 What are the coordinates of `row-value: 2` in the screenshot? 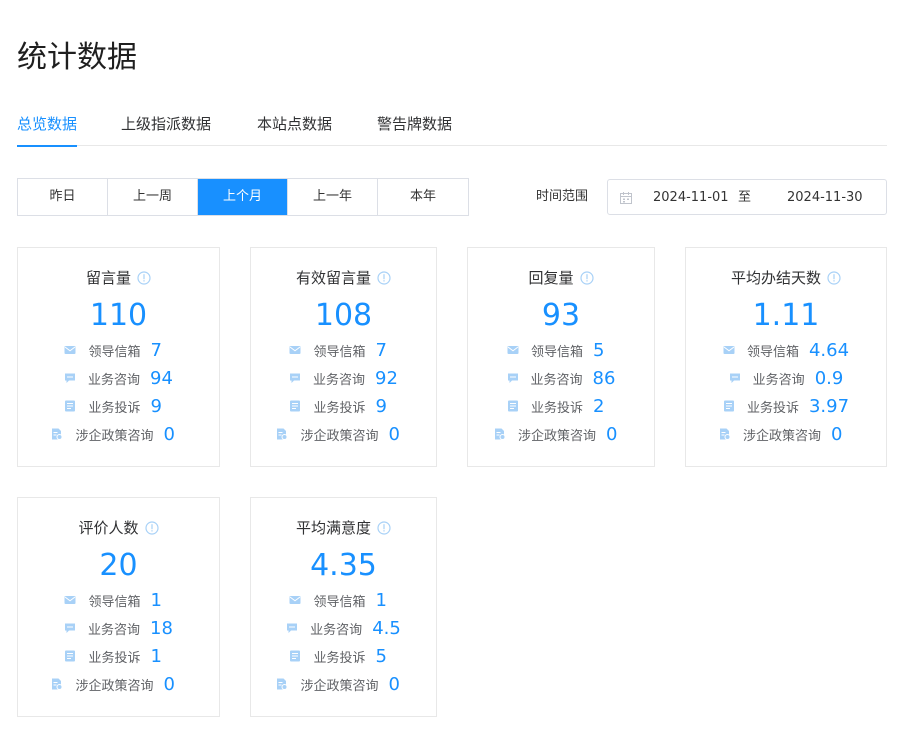 It's located at (599, 406).